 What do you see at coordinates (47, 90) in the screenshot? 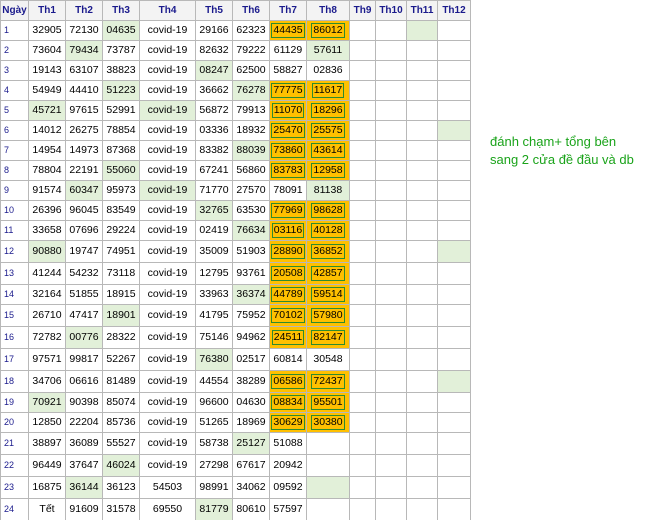
I see `result-cell: 54949` at bounding box center [47, 90].